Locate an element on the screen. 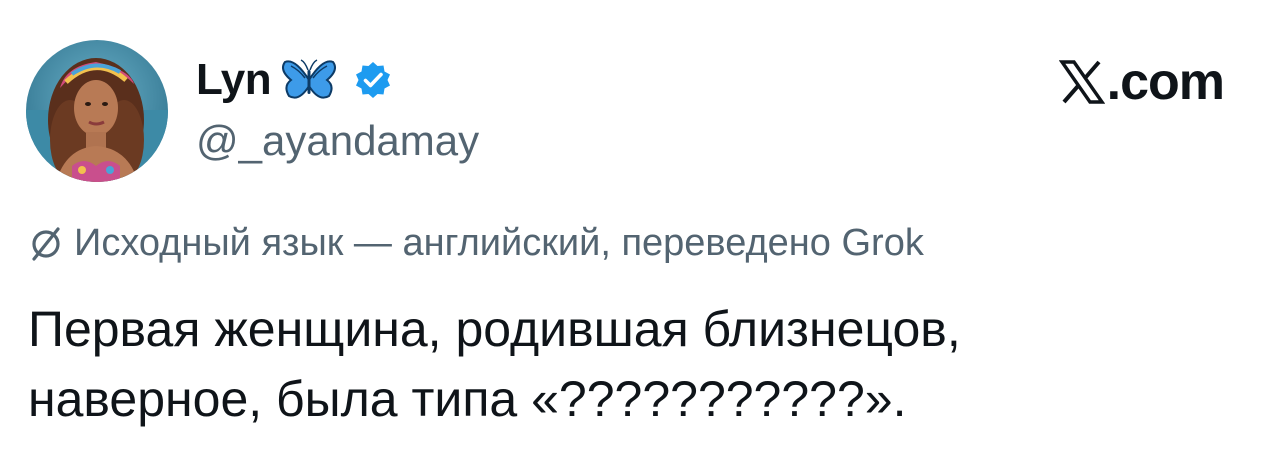  display-name: Lyn is located at coordinates (234, 80).